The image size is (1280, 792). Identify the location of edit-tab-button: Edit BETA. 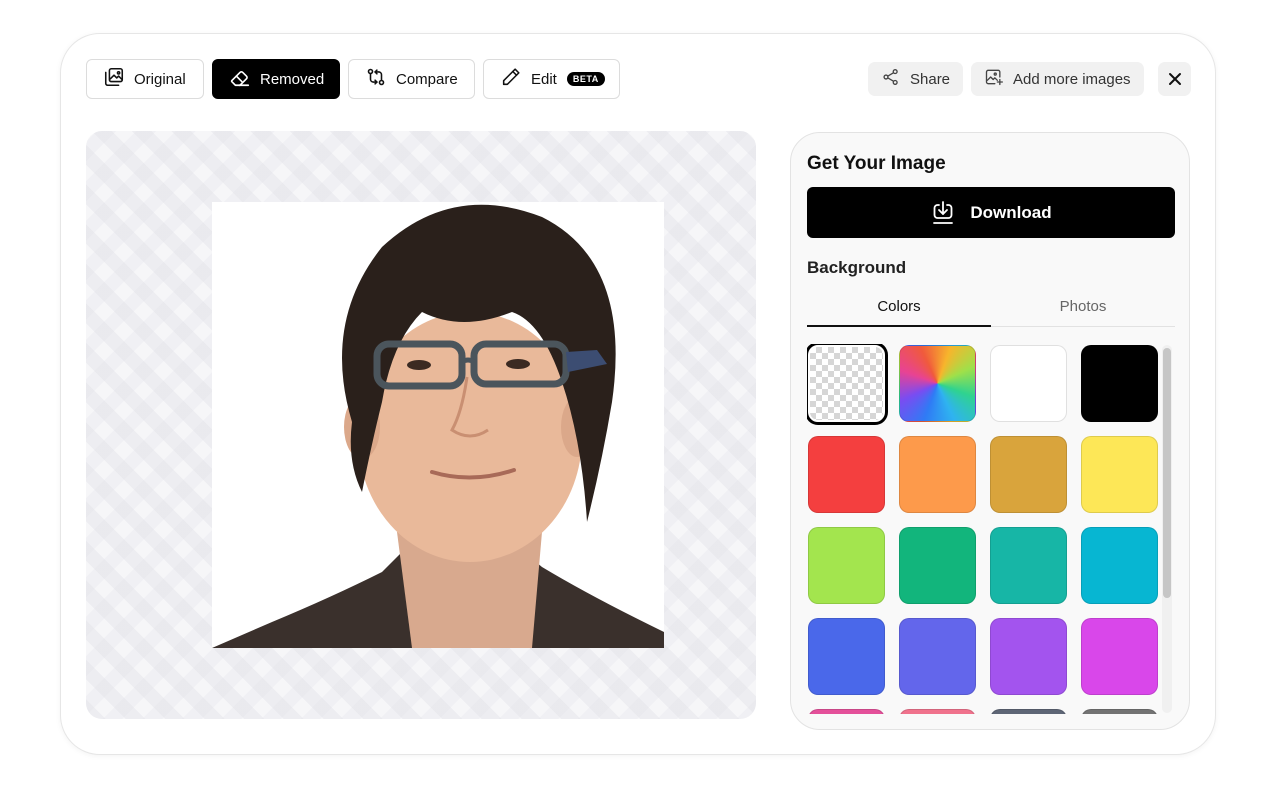
(551, 79).